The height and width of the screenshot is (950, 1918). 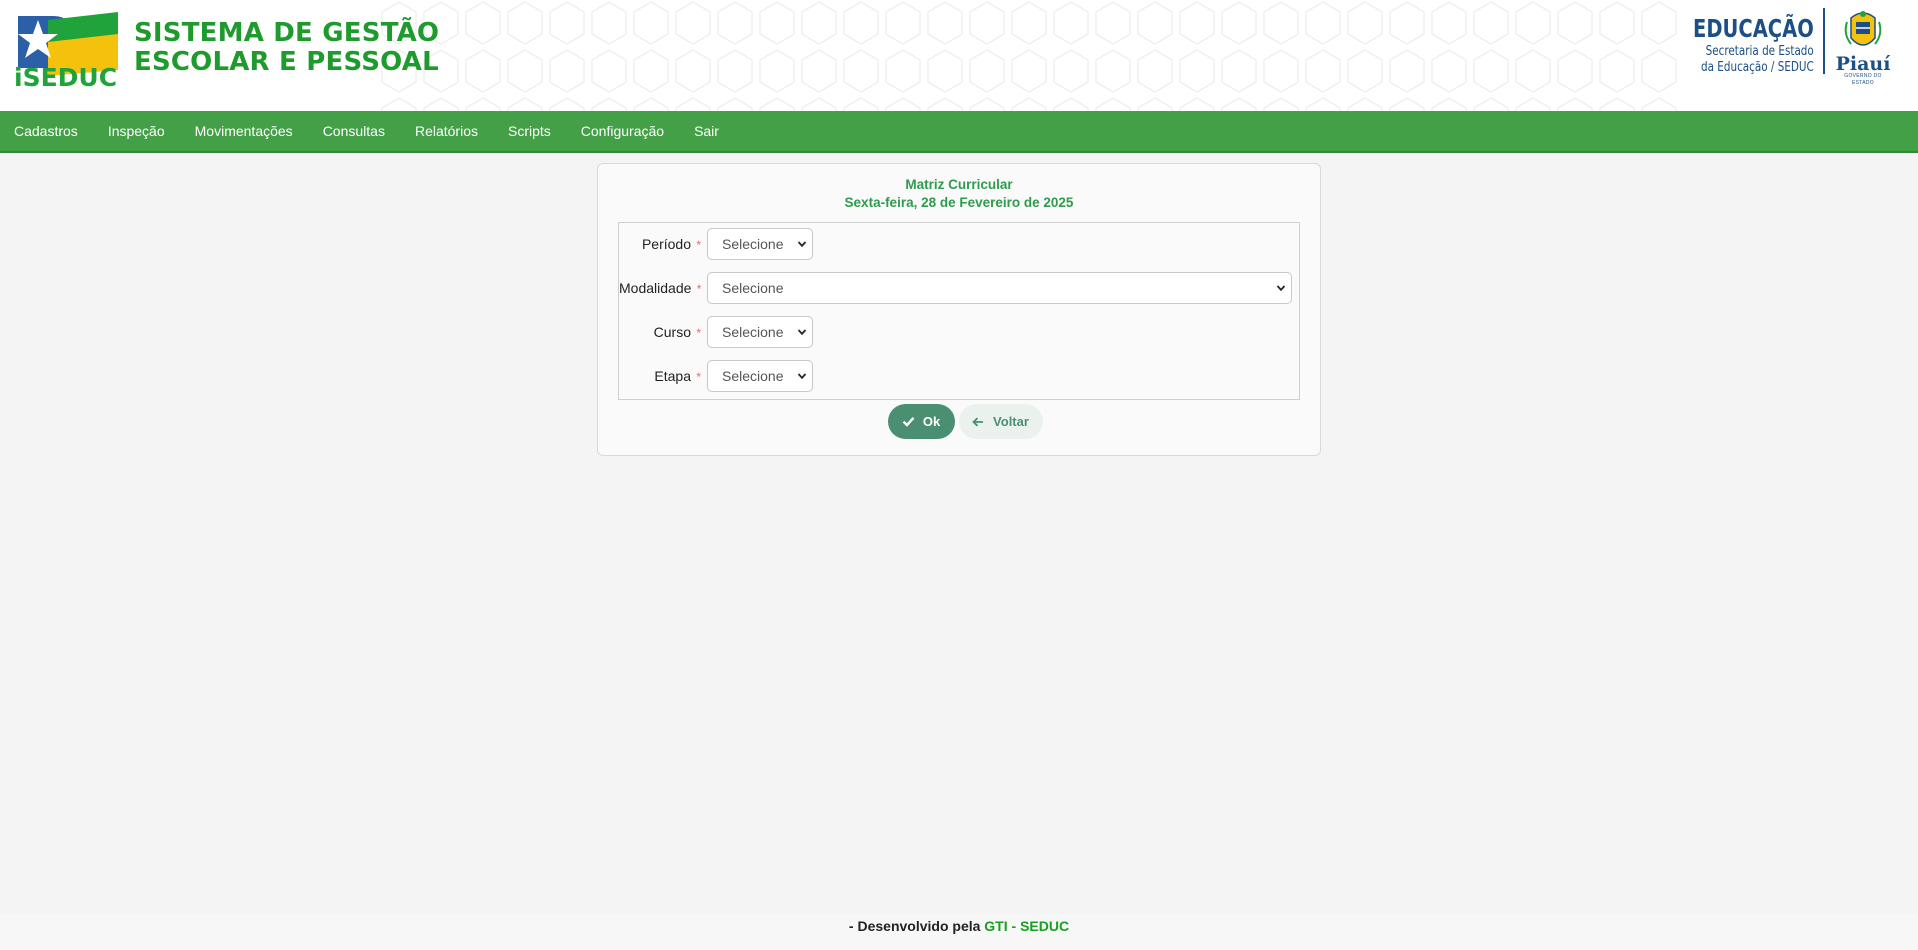 I want to click on nav-item-relatorios: Relatórios, so click(x=446, y=131).